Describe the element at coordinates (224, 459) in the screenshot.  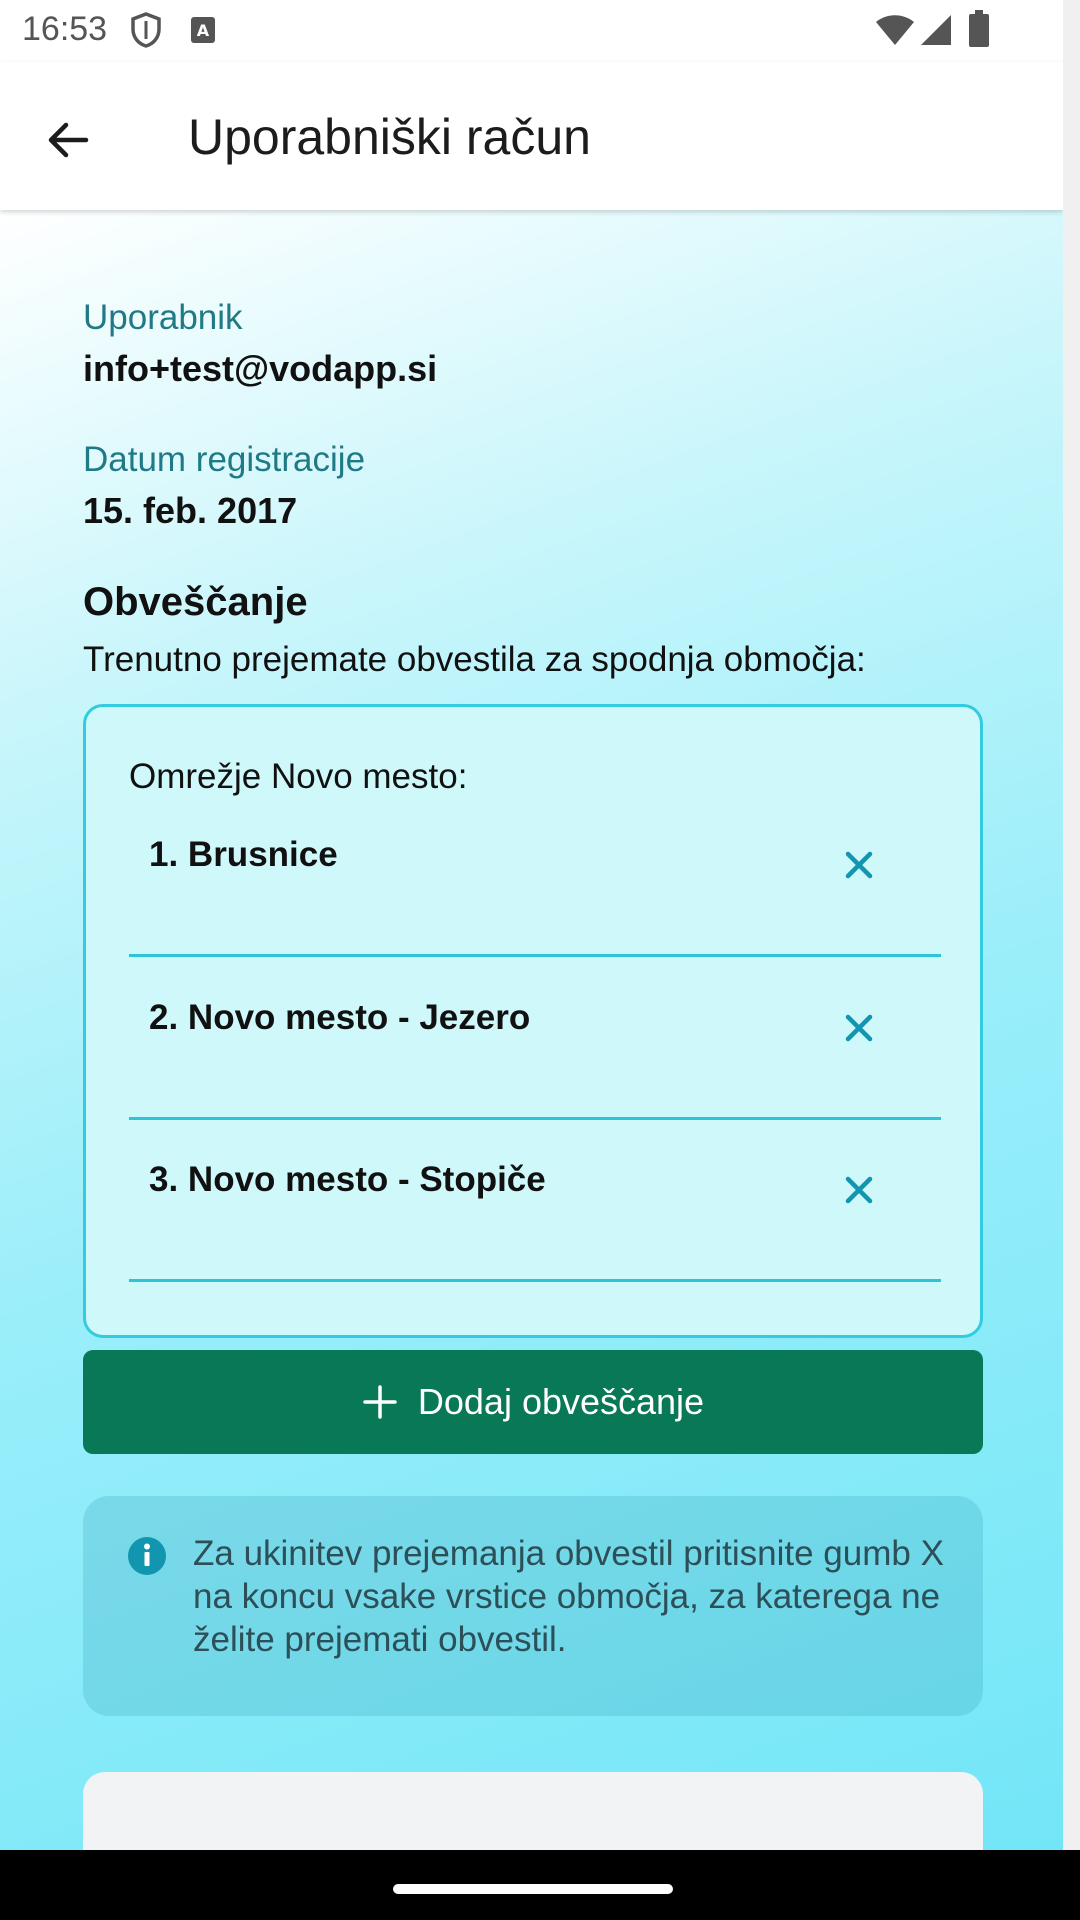
I see `registration-date-label: Datum registracije` at that location.